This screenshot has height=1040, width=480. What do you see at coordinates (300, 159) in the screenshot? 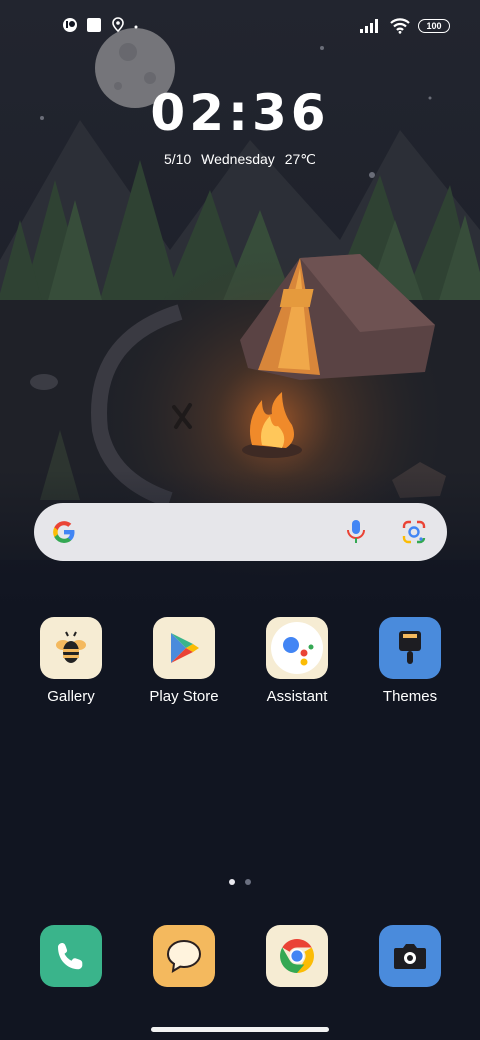
I see `temperature-text: 27℃` at bounding box center [300, 159].